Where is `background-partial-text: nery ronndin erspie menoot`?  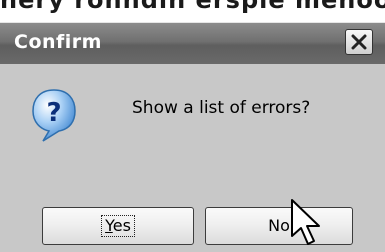
background-partial-text: nery ronndin erspie menoot is located at coordinates (192, 7).